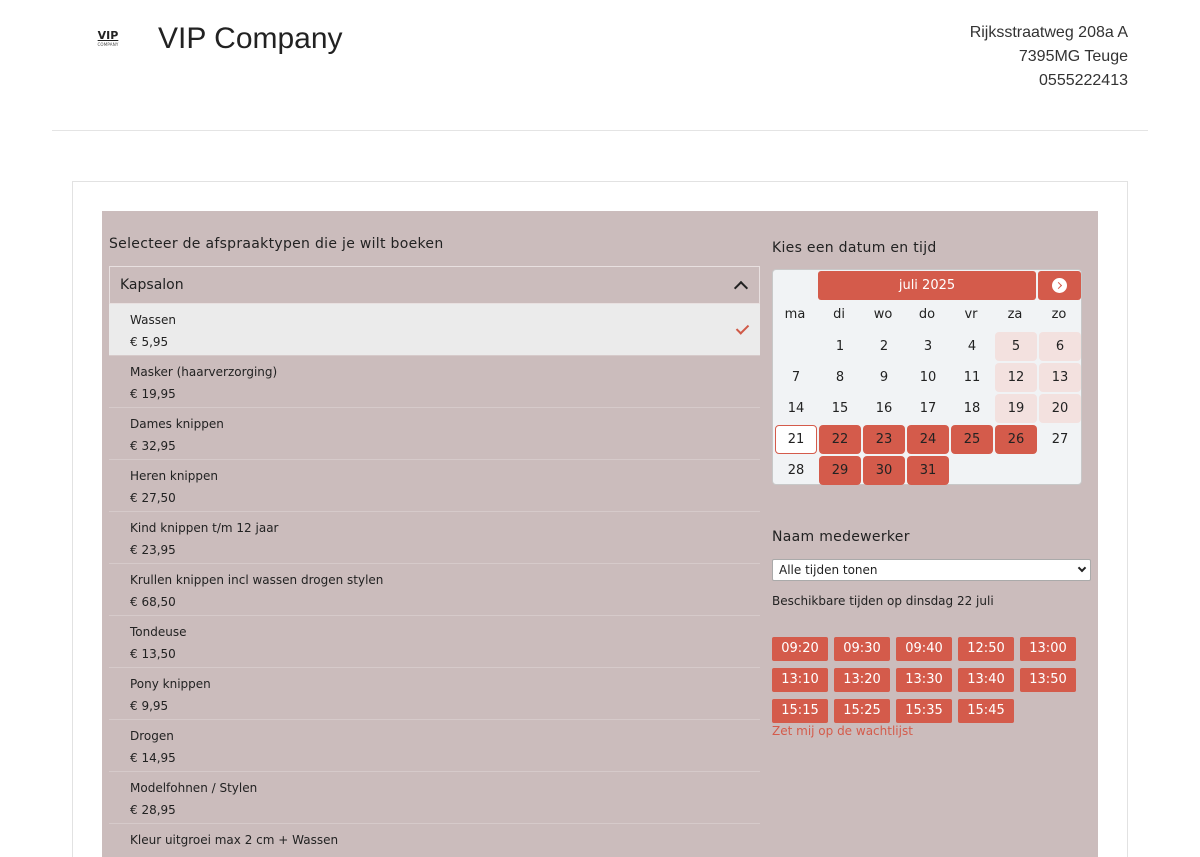  What do you see at coordinates (234, 840) in the screenshot?
I see `service-name: Kleur uitgroei max 2 cm + Wassen` at bounding box center [234, 840].